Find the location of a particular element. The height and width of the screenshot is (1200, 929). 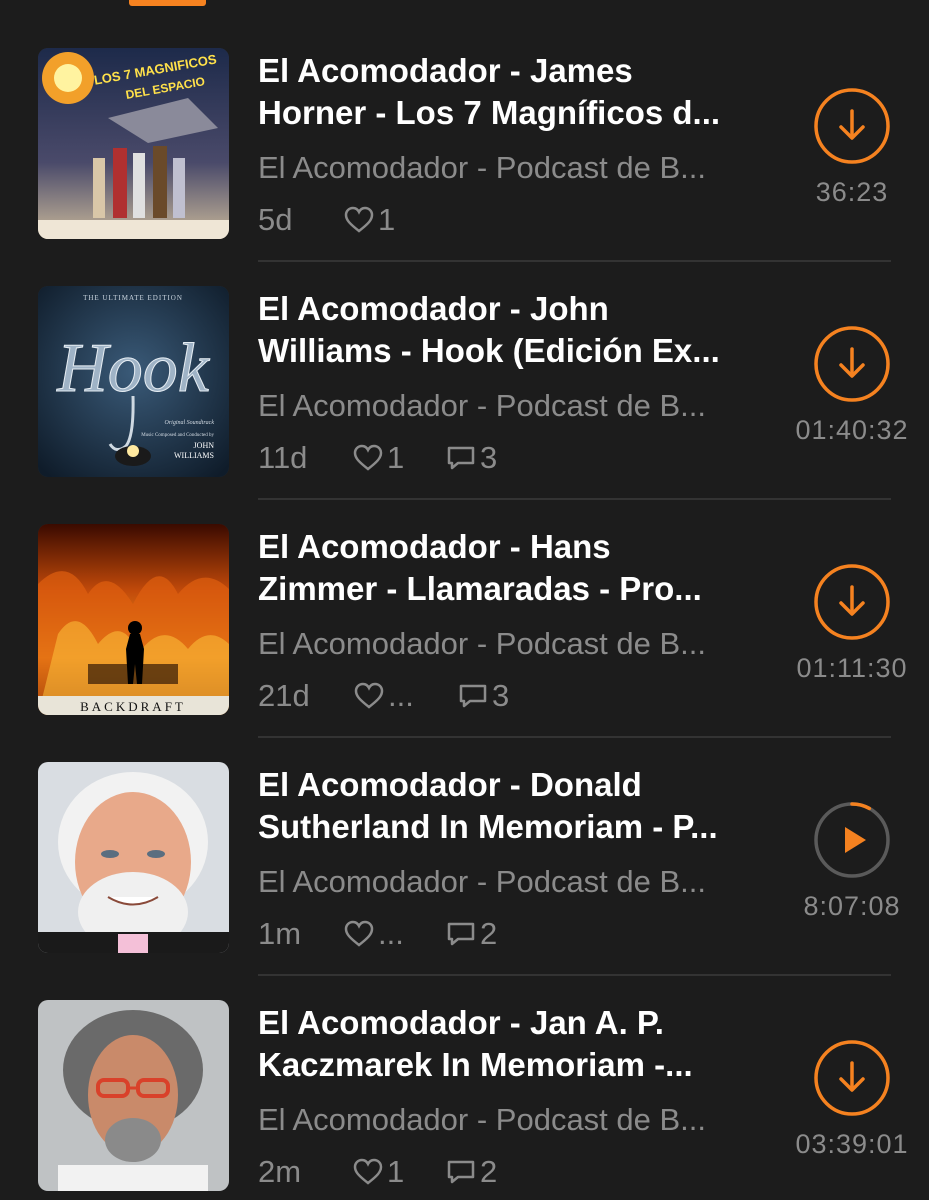

episode-title-line-1: El Acomodador - Donald is located at coordinates (450, 784).